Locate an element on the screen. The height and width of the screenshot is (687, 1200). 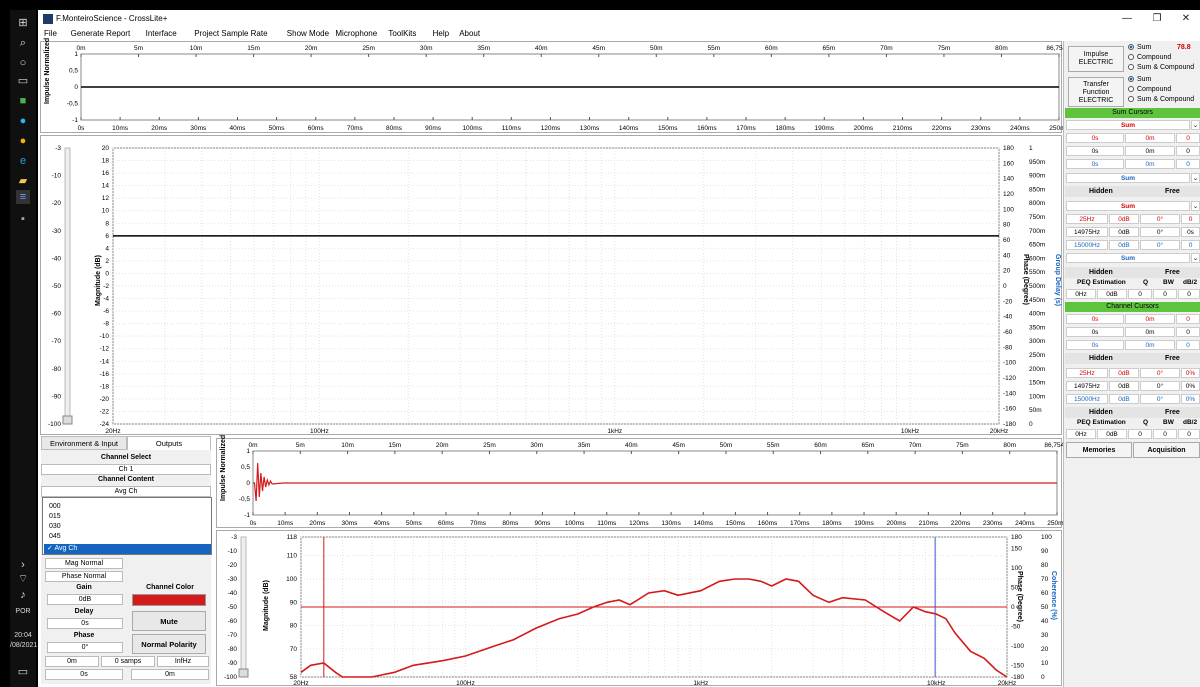
language-indicator: POR is located at coordinates (23, 611).